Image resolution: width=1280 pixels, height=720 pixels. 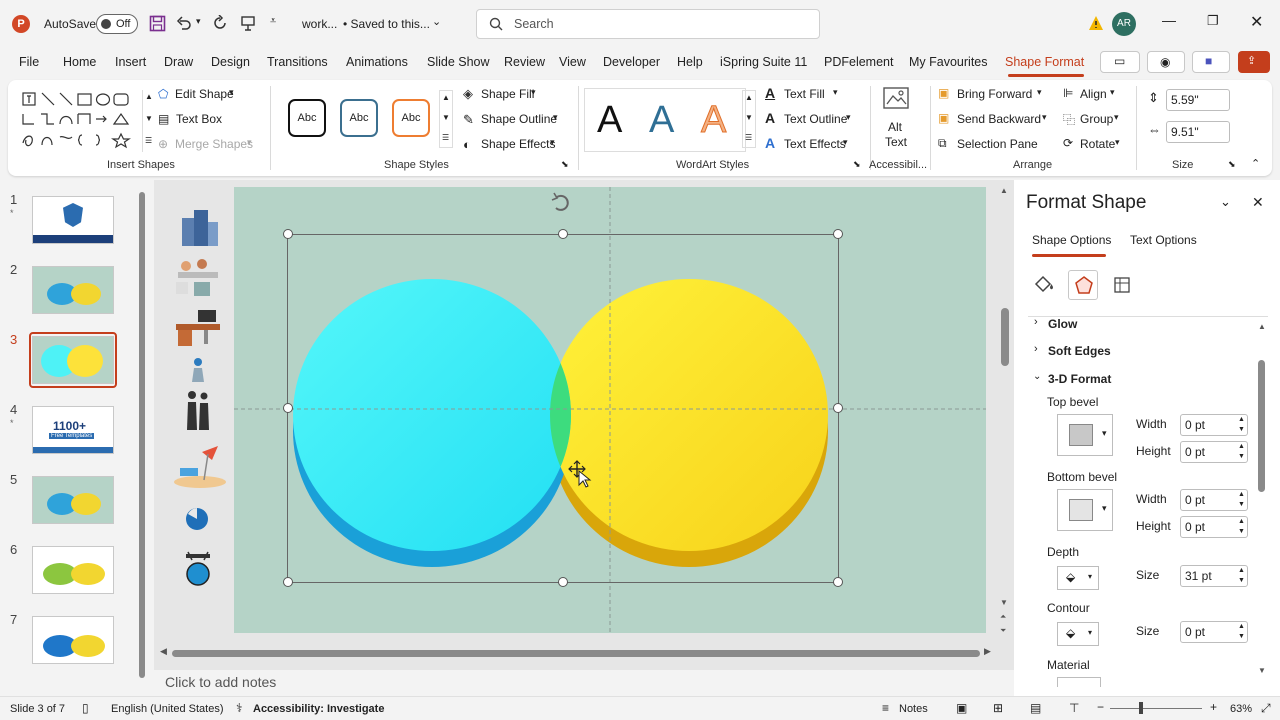 I want to click on close-pane-icon: ✕, so click(x=1258, y=202).